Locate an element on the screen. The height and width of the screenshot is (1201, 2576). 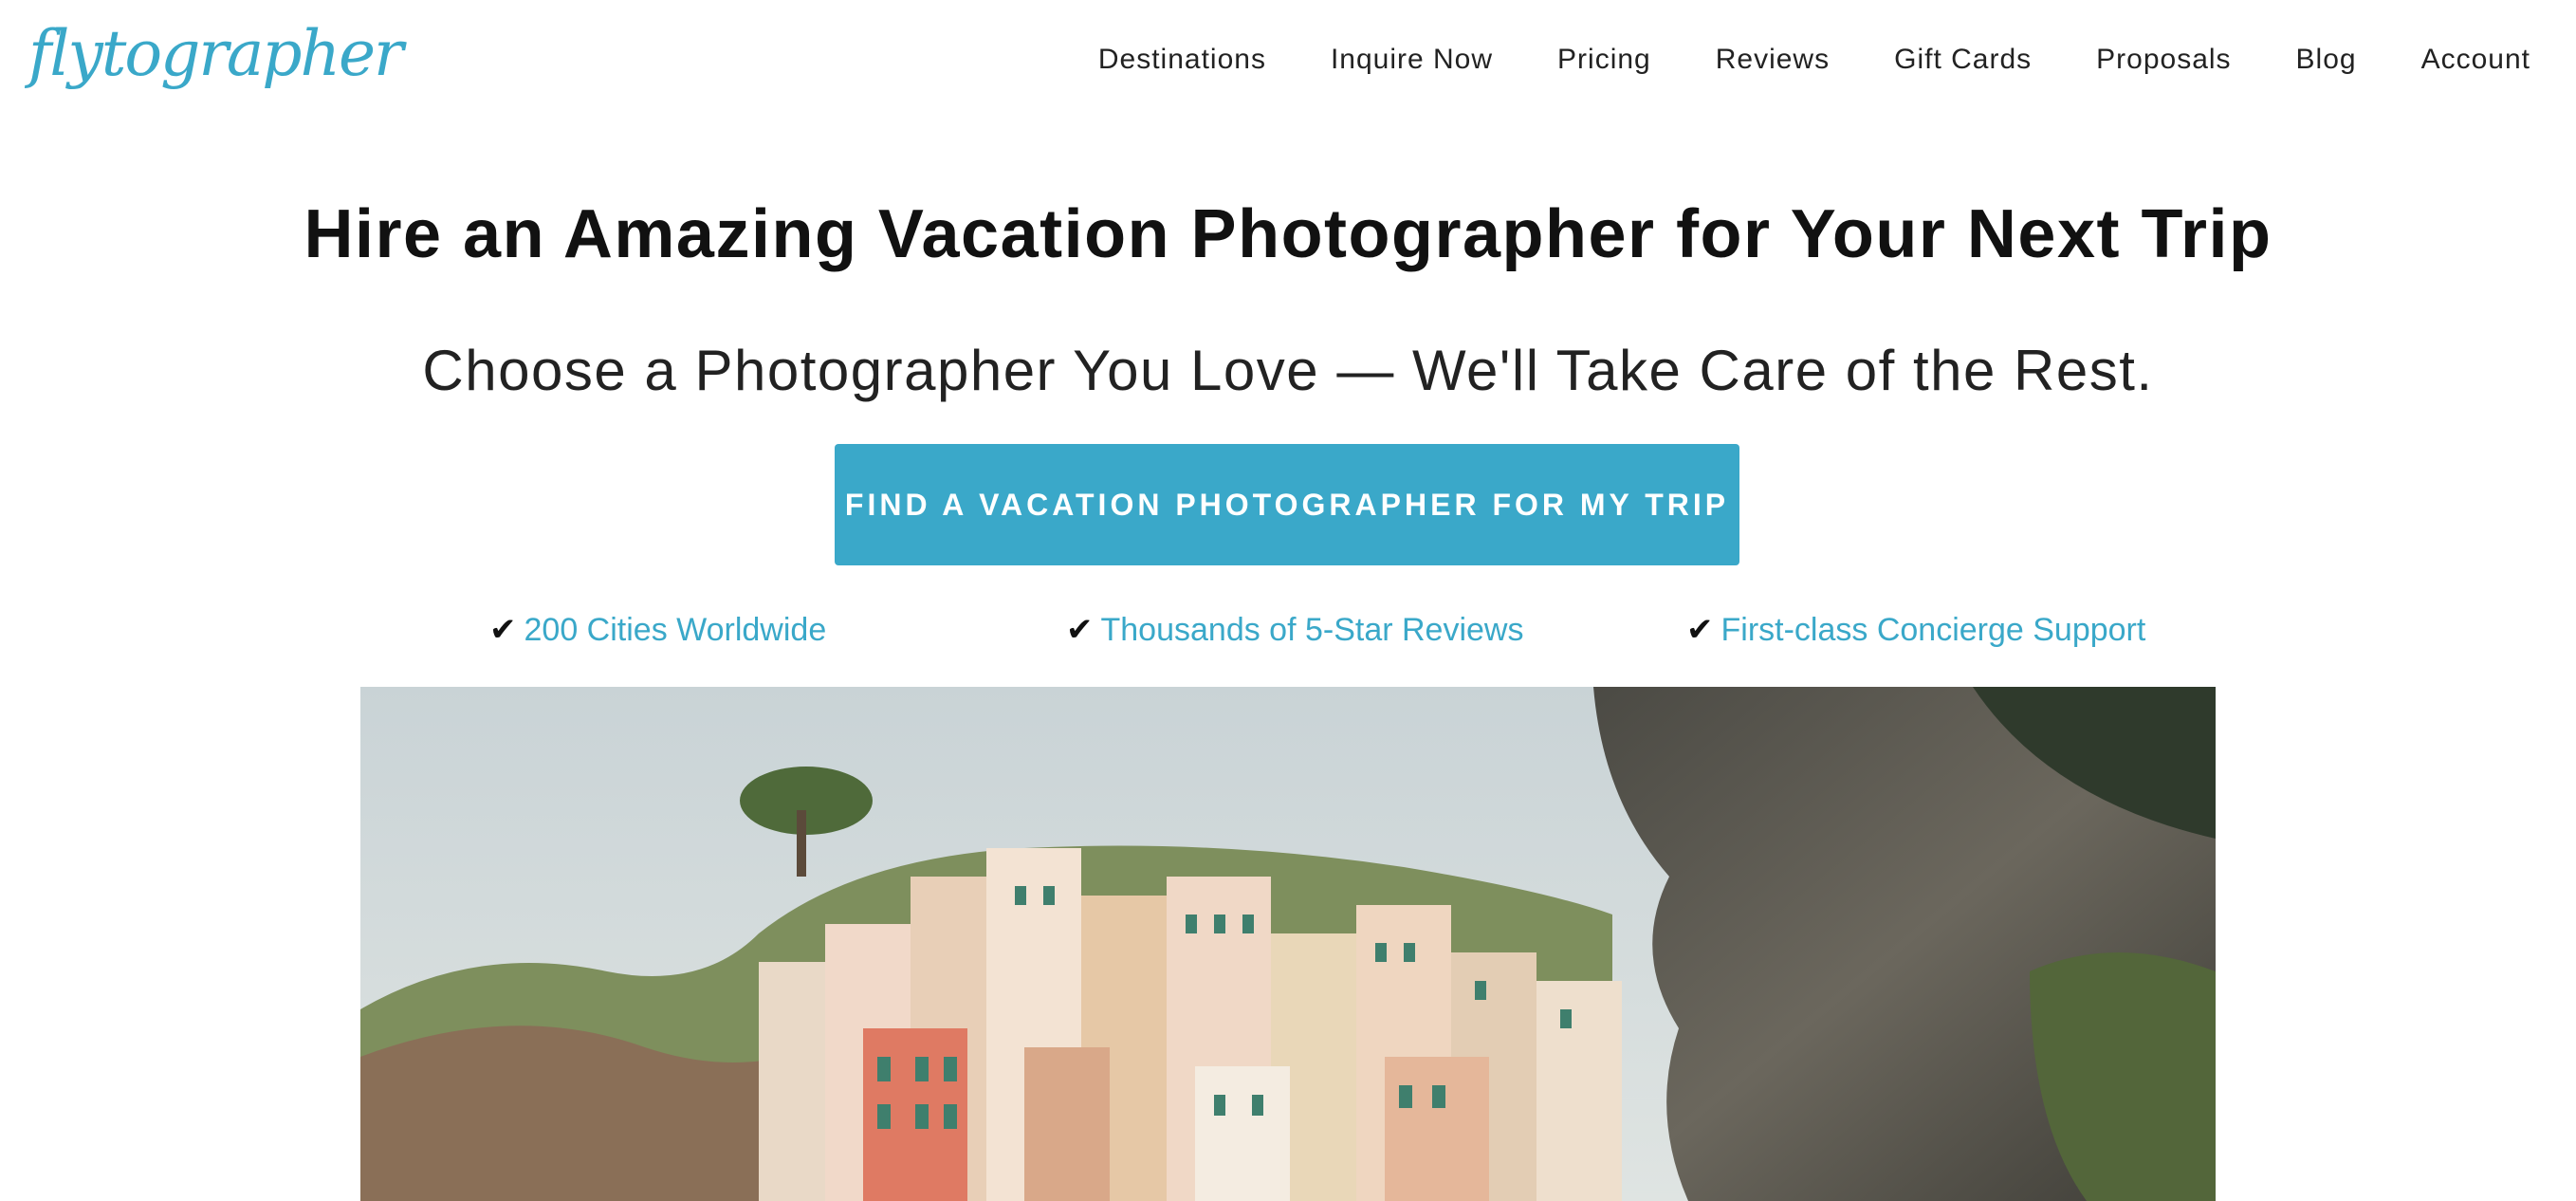
nav-gift-cards: Gift Cards is located at coordinates (1963, 60).